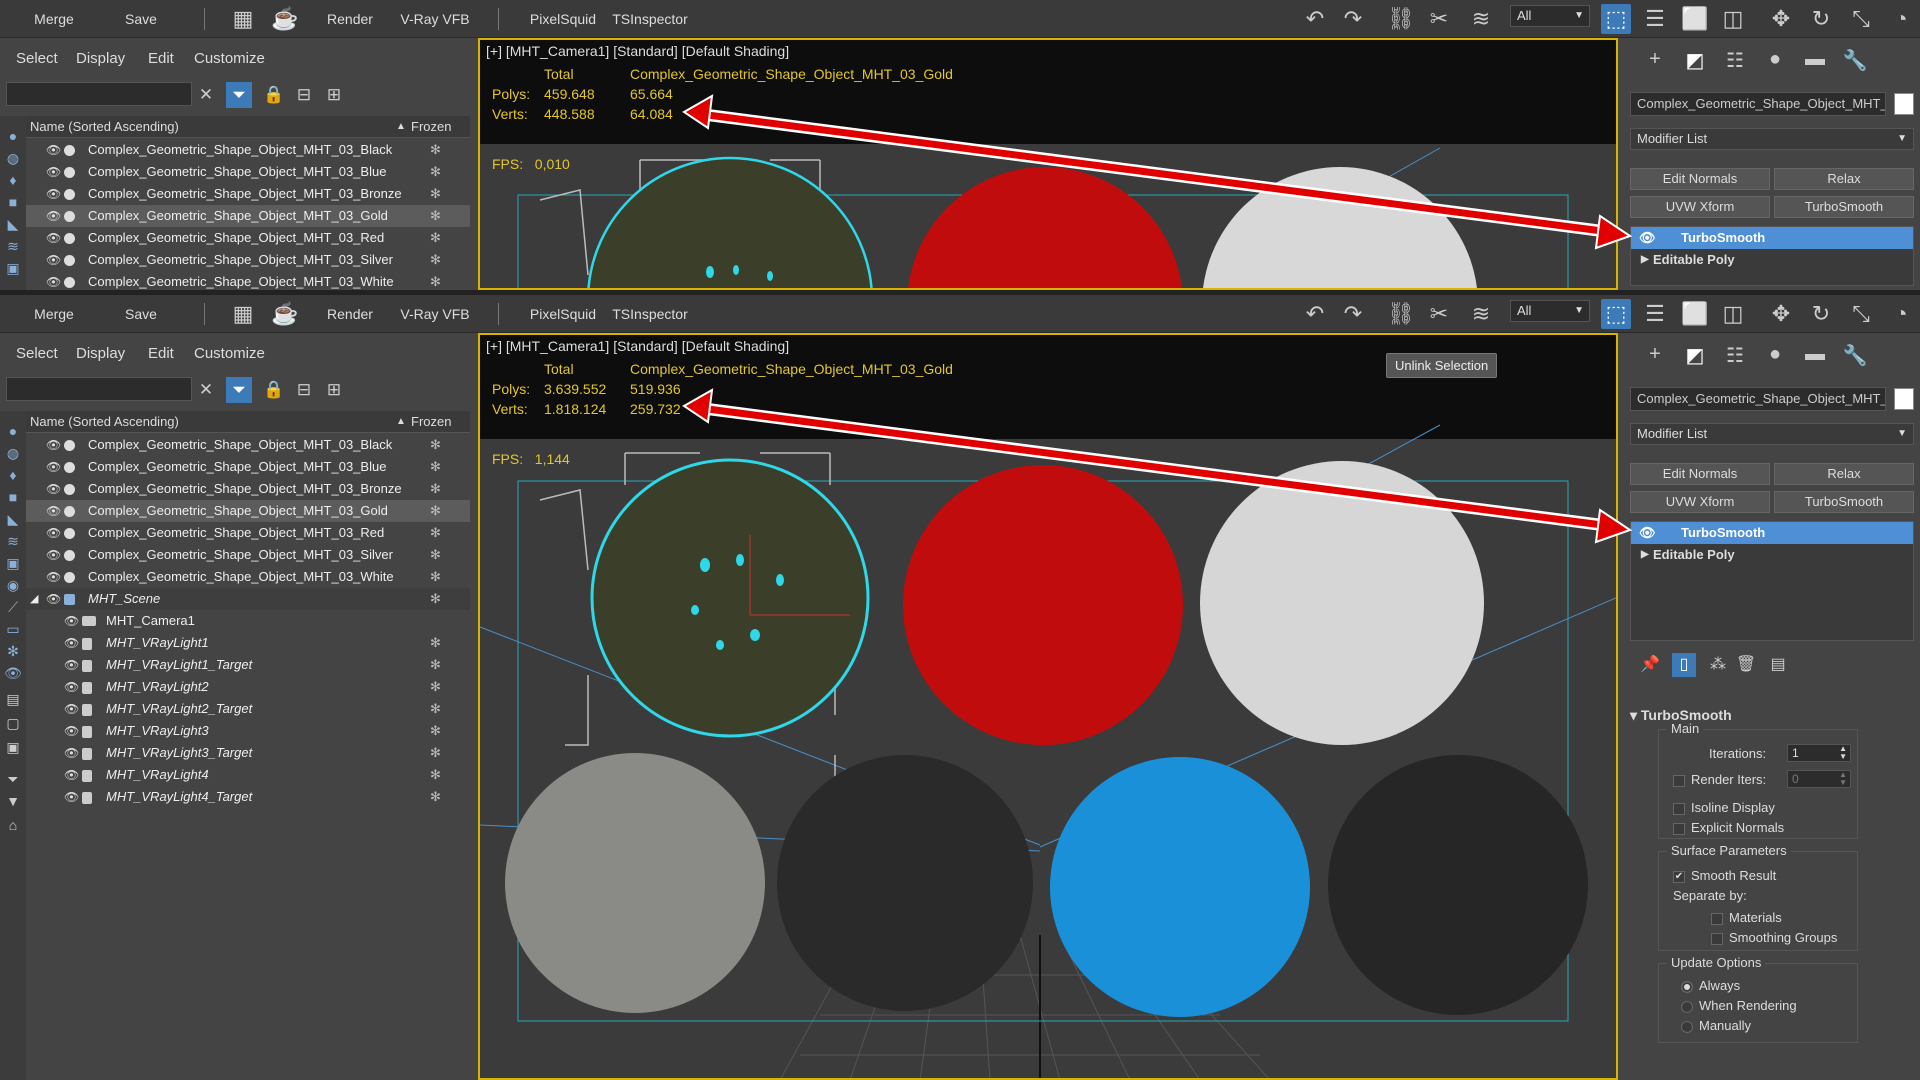  Describe the element at coordinates (1861, 19) in the screenshot. I see `scale-icon: ⤡` at that location.